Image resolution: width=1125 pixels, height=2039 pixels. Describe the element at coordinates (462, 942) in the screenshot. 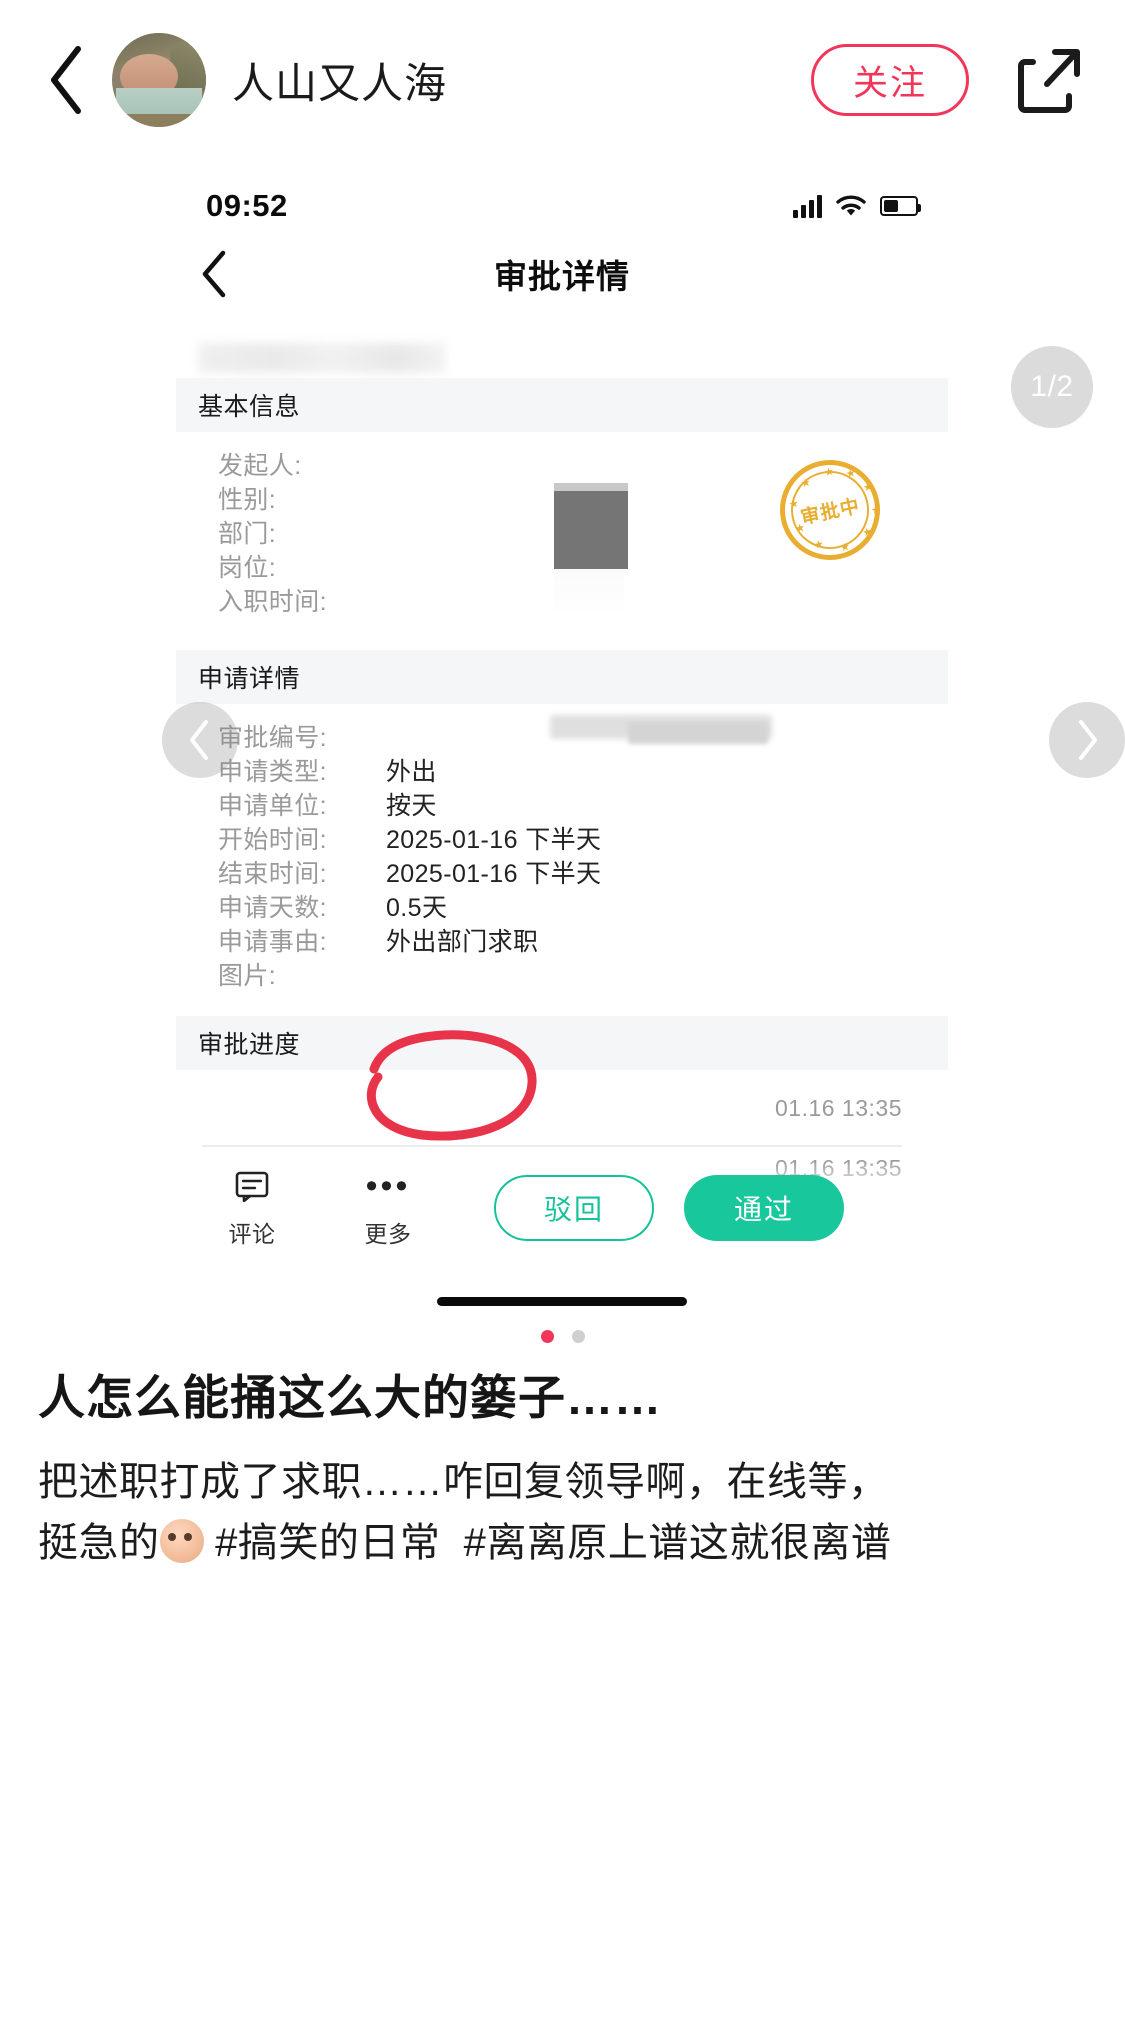

I see `row-value: 外出部门求职` at that location.